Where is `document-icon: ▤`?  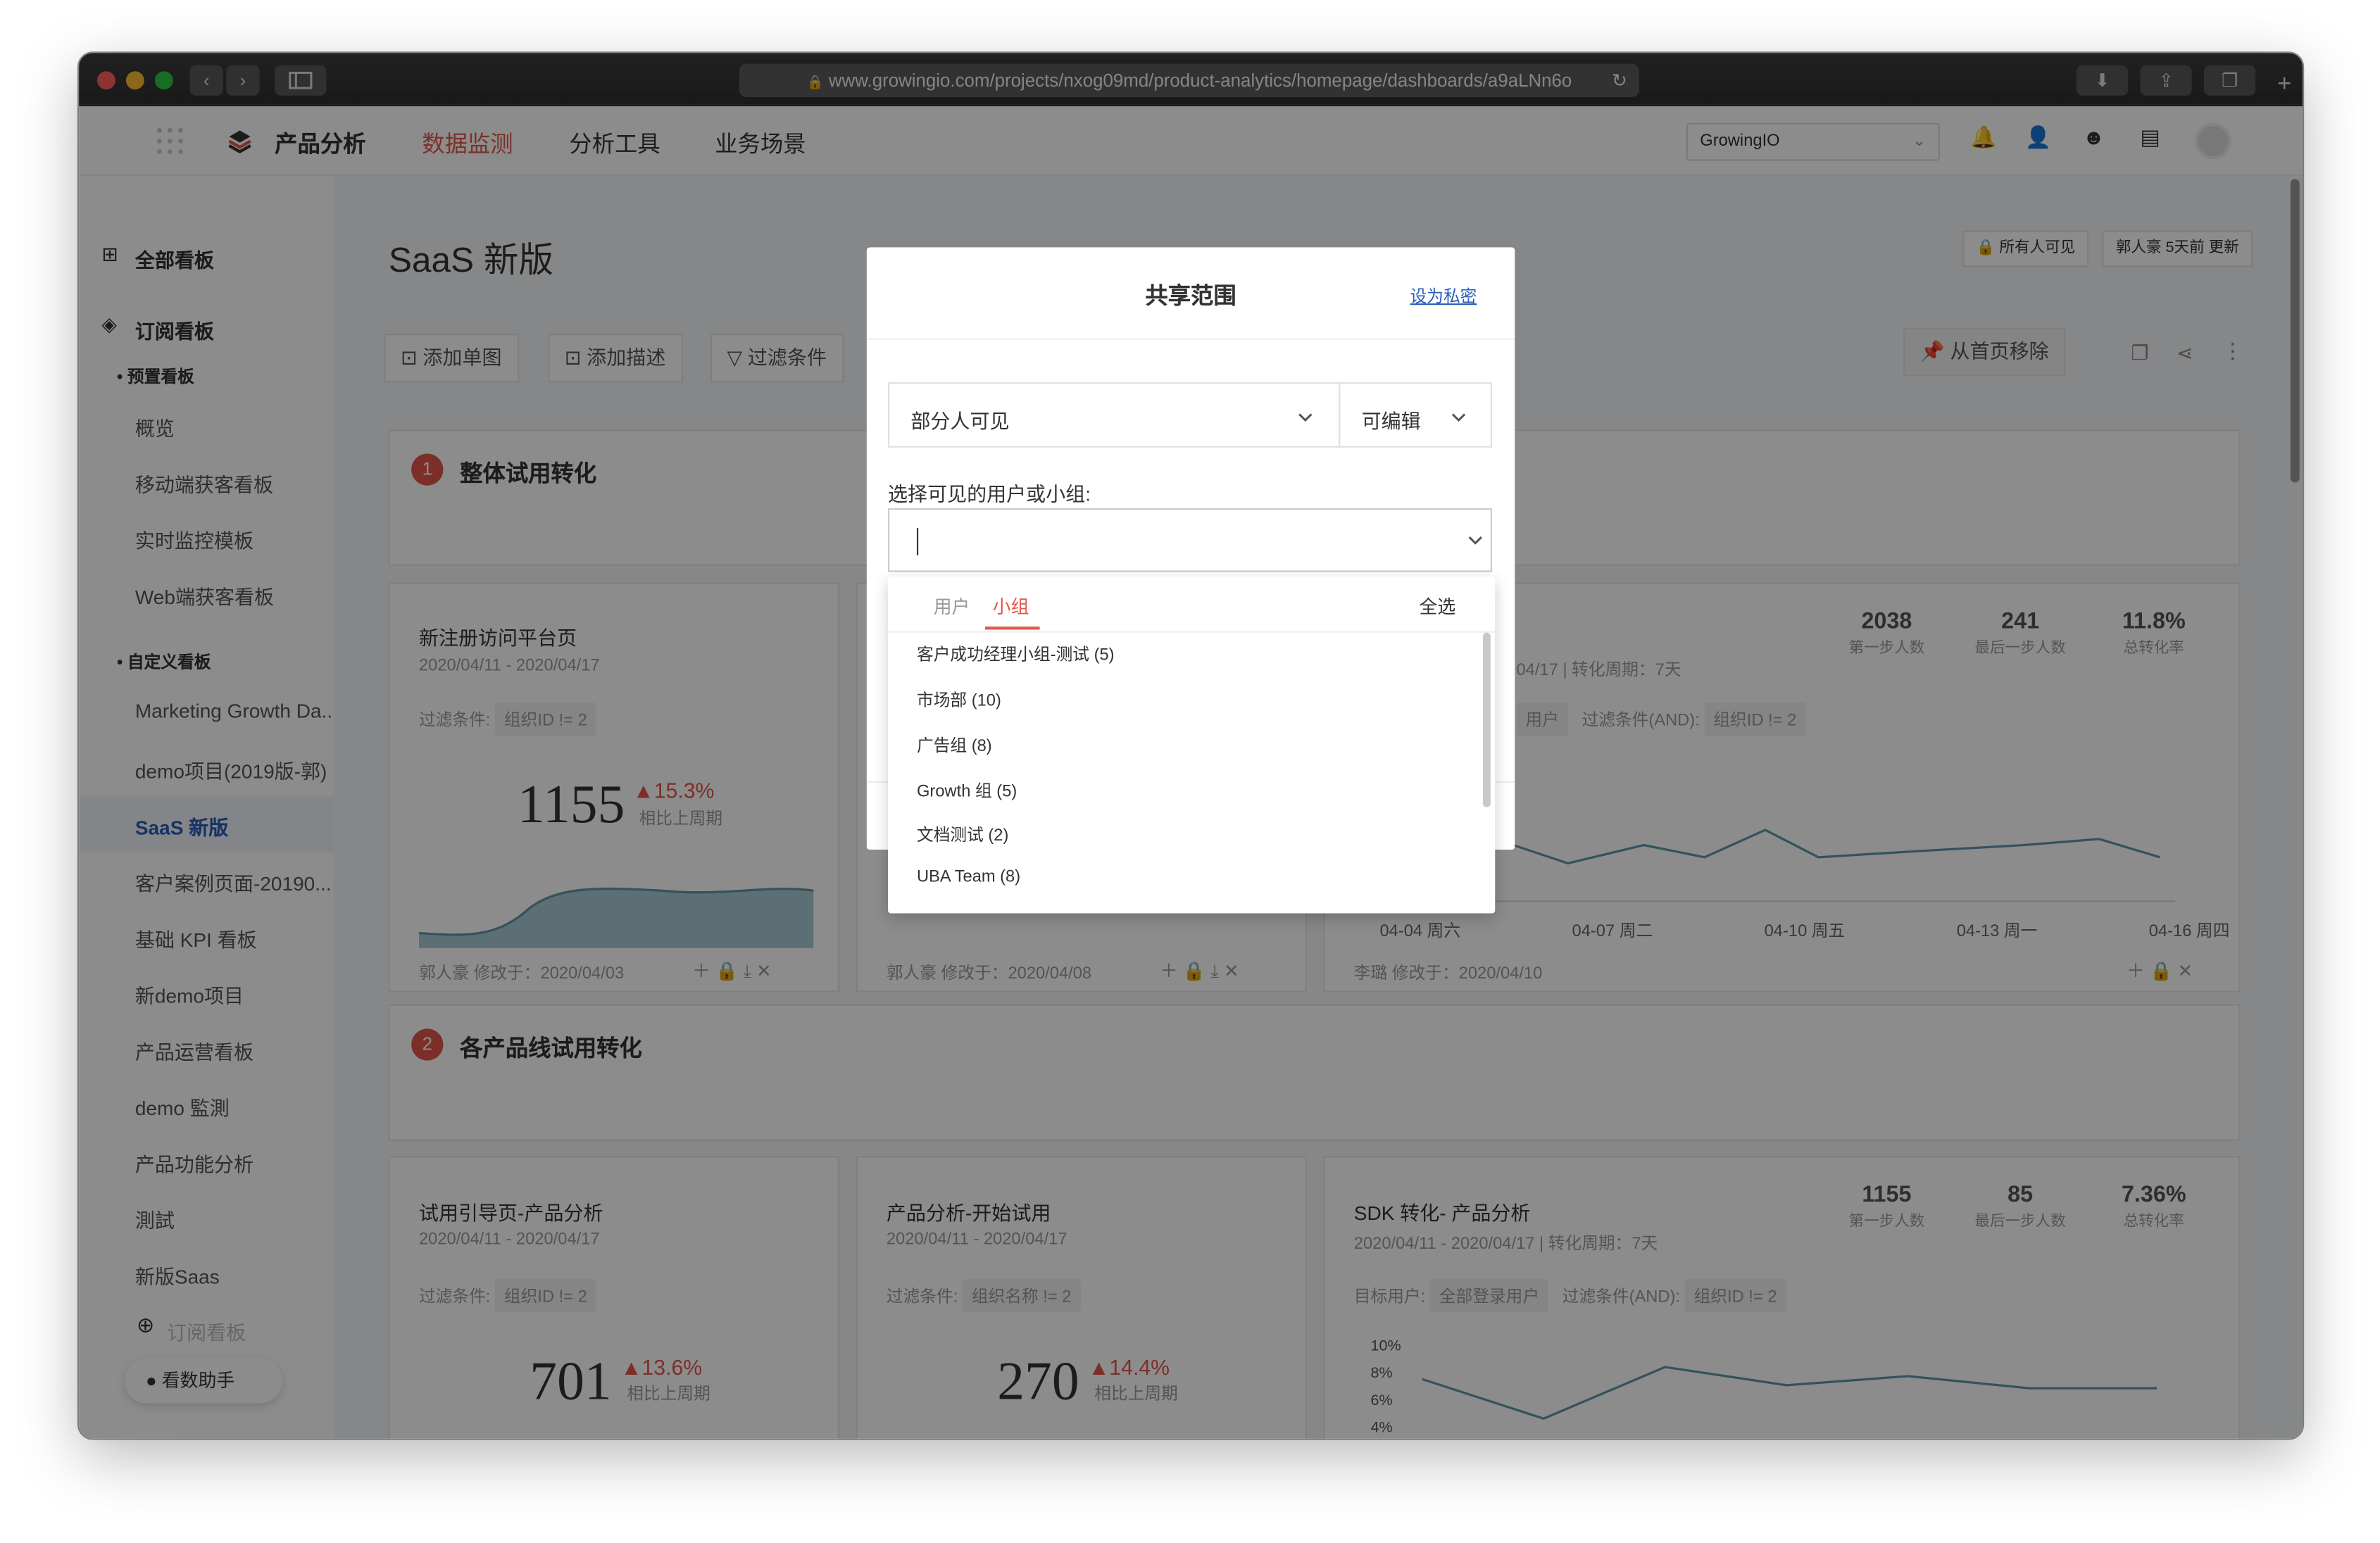 document-icon: ▤ is located at coordinates (2150, 138).